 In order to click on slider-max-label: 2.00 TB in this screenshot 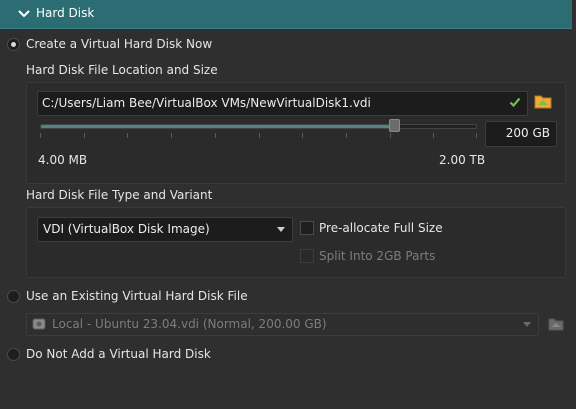, I will do `click(462, 160)`.